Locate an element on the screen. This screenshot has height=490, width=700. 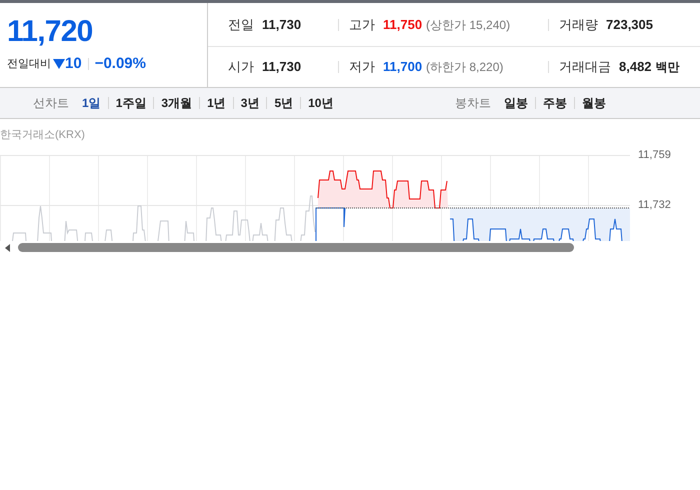
period-tab: 3년 is located at coordinates (250, 103).